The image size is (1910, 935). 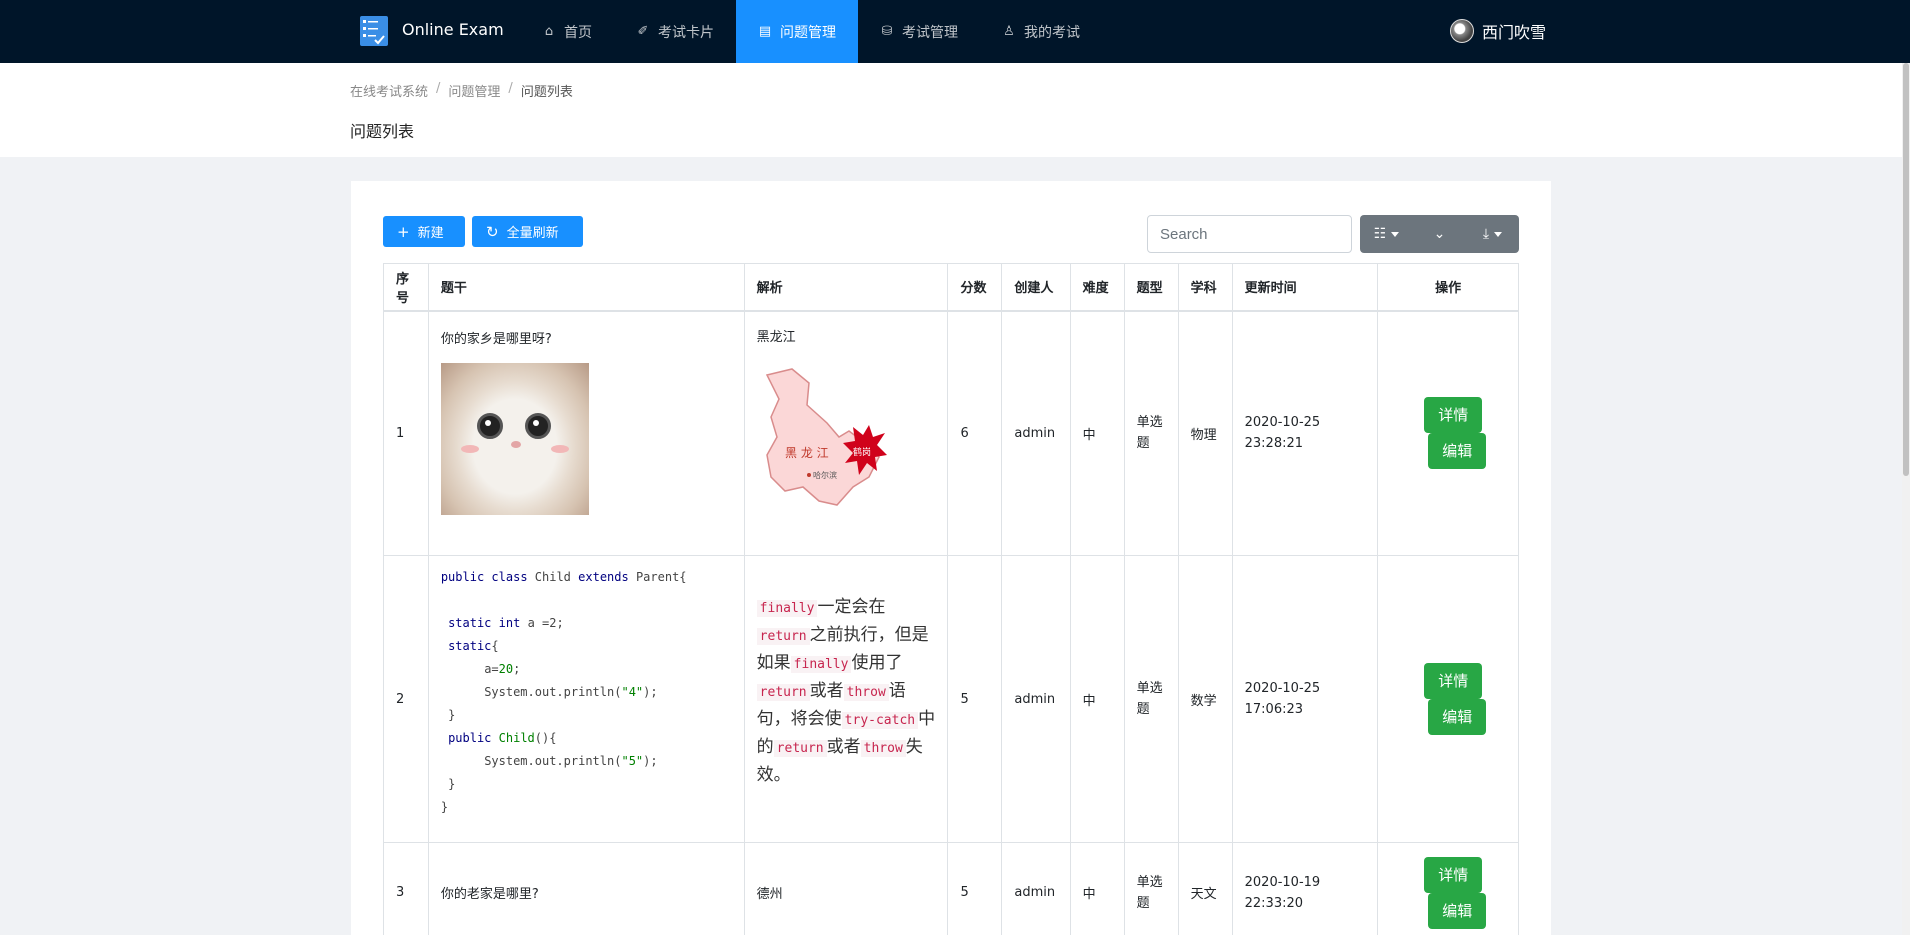 What do you see at coordinates (808, 474) in the screenshot?
I see `capital-marker` at bounding box center [808, 474].